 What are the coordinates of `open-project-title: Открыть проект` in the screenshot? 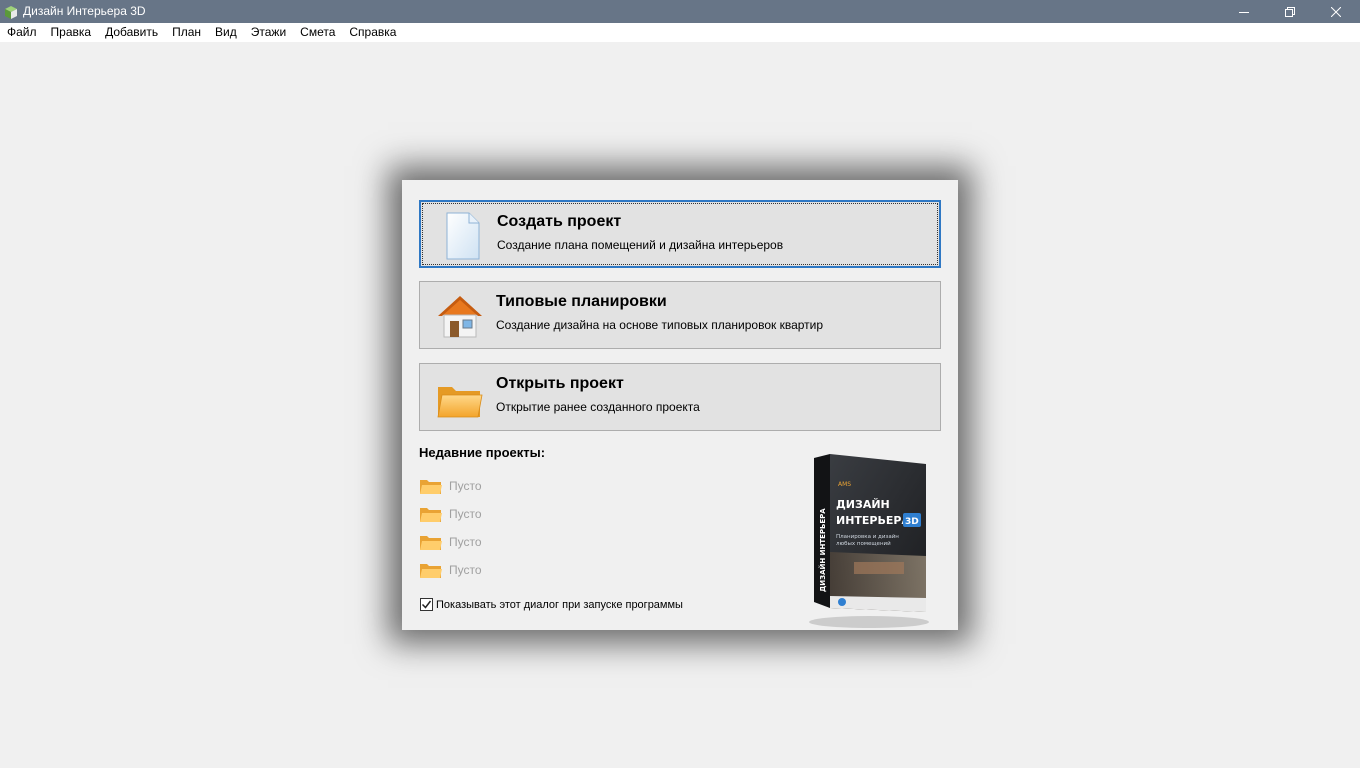 It's located at (560, 383).